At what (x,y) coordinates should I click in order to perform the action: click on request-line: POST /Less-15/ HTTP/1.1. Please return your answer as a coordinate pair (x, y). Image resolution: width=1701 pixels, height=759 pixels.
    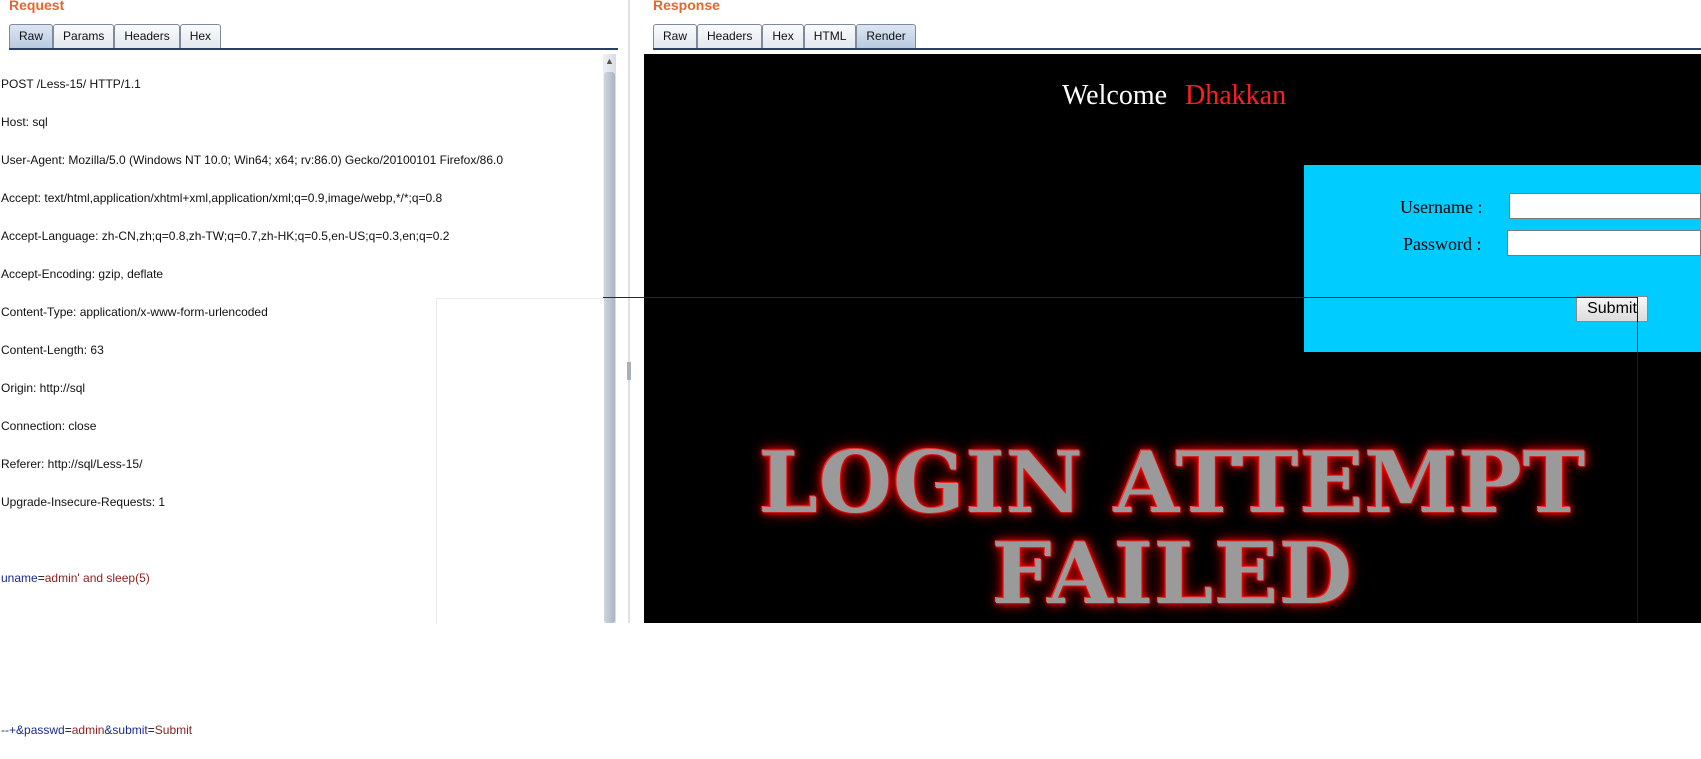
    Looking at the image, I should click on (71, 84).